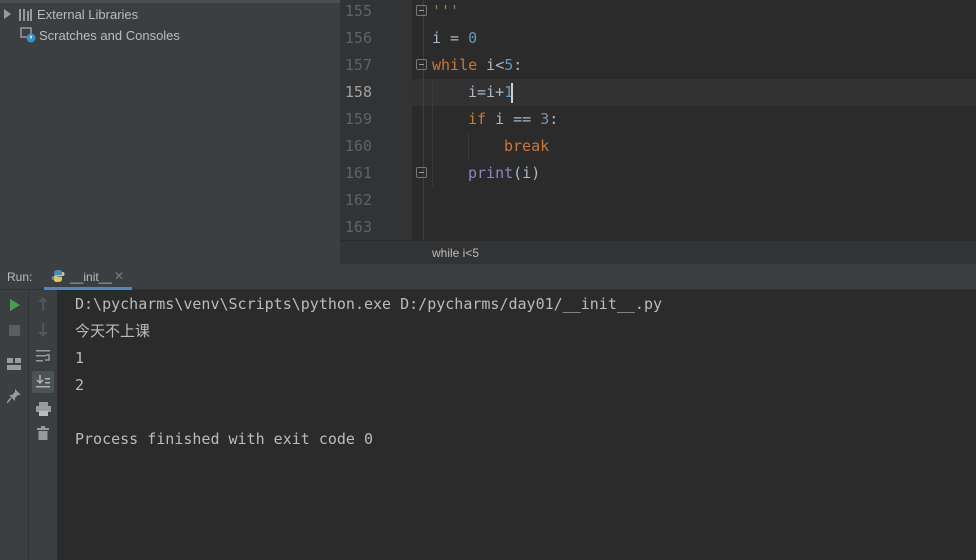  What do you see at coordinates (14, 330) in the screenshot?
I see `stop-icon` at bounding box center [14, 330].